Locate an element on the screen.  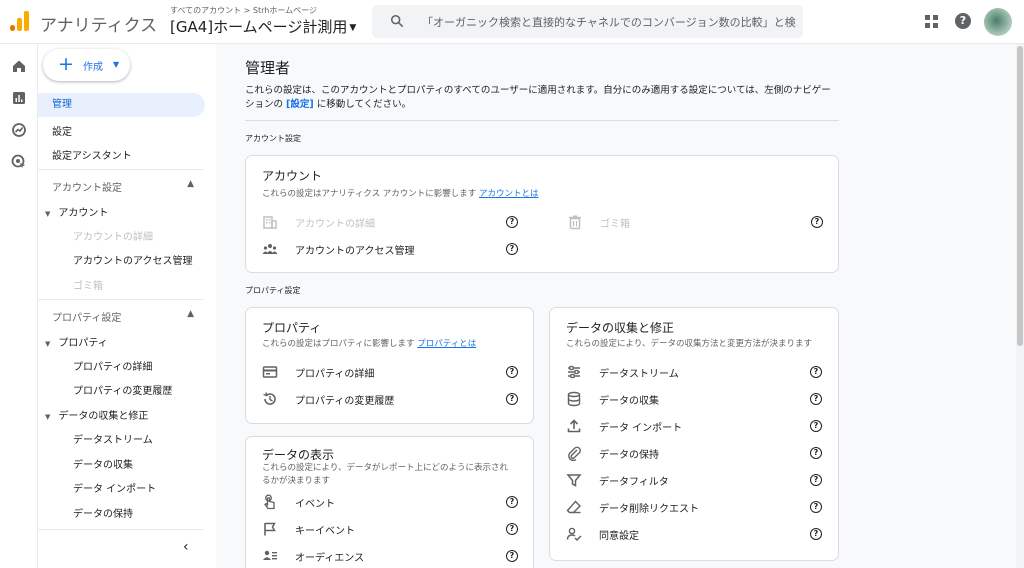
settings-link: [設定] is located at coordinates (300, 104).